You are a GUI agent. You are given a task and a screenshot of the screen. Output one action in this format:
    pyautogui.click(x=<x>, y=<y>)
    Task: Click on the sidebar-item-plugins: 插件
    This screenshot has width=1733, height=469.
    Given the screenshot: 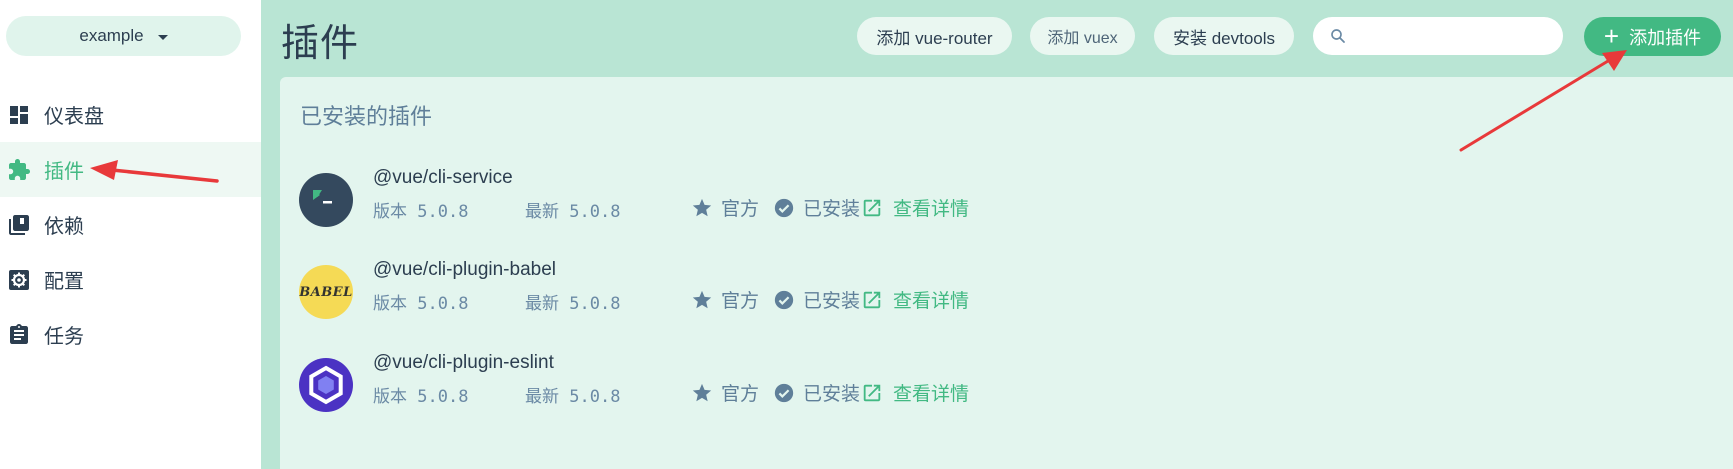 What is the action you would take?
    pyautogui.click(x=130, y=169)
    